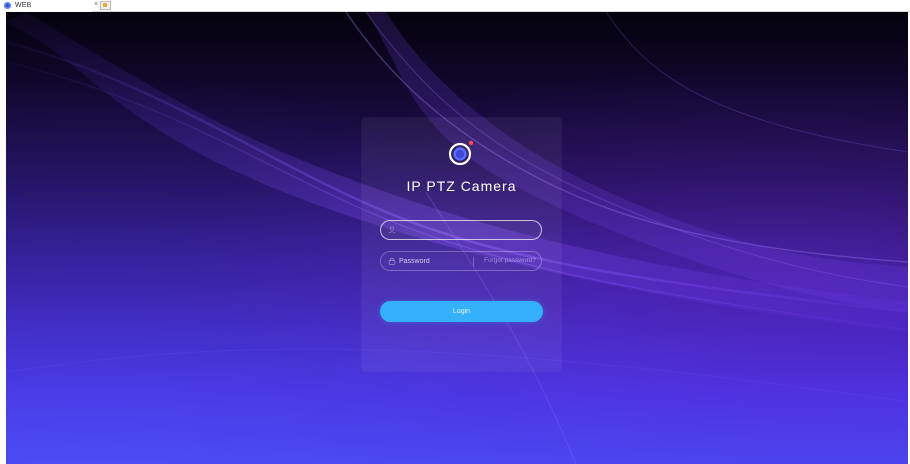 This screenshot has width=910, height=464. I want to click on username-input, so click(467, 230).